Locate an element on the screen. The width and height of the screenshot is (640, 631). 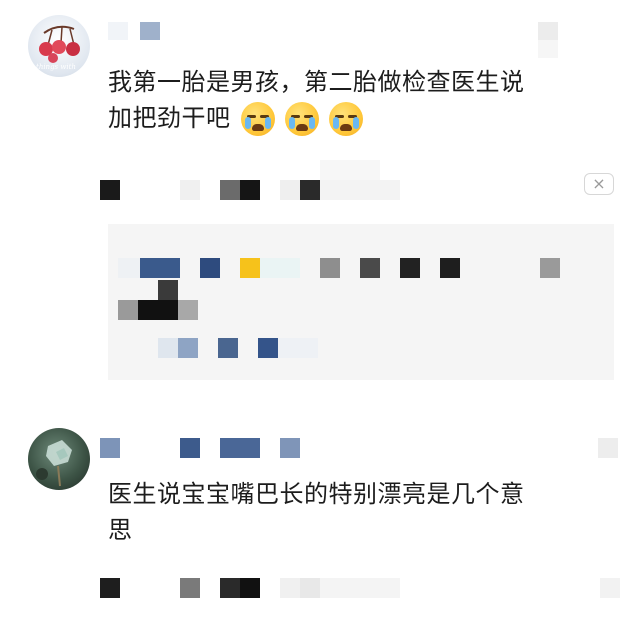
comment-text-line: 医生说宝宝嘴巴长的特别漂亮是几个意 is located at coordinates (316, 494).